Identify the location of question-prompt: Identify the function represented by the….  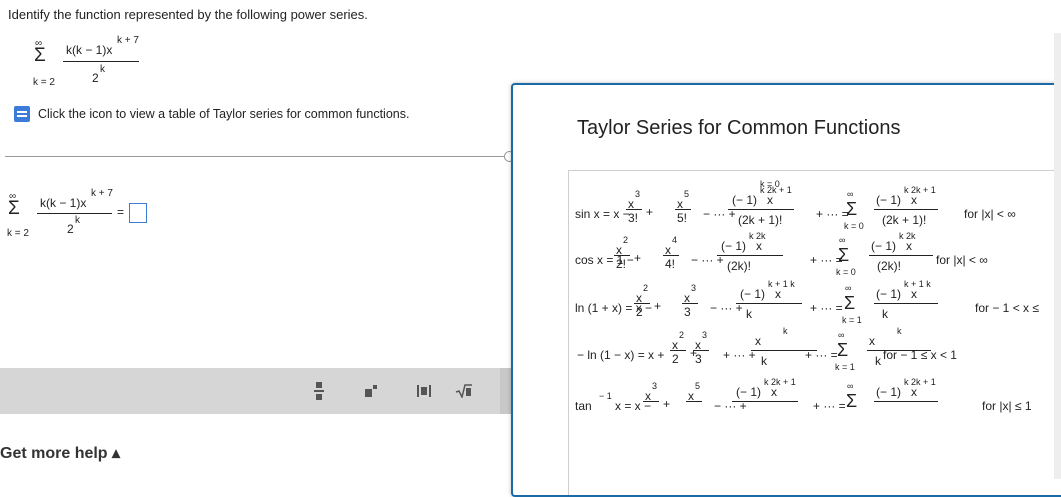
(188, 14).